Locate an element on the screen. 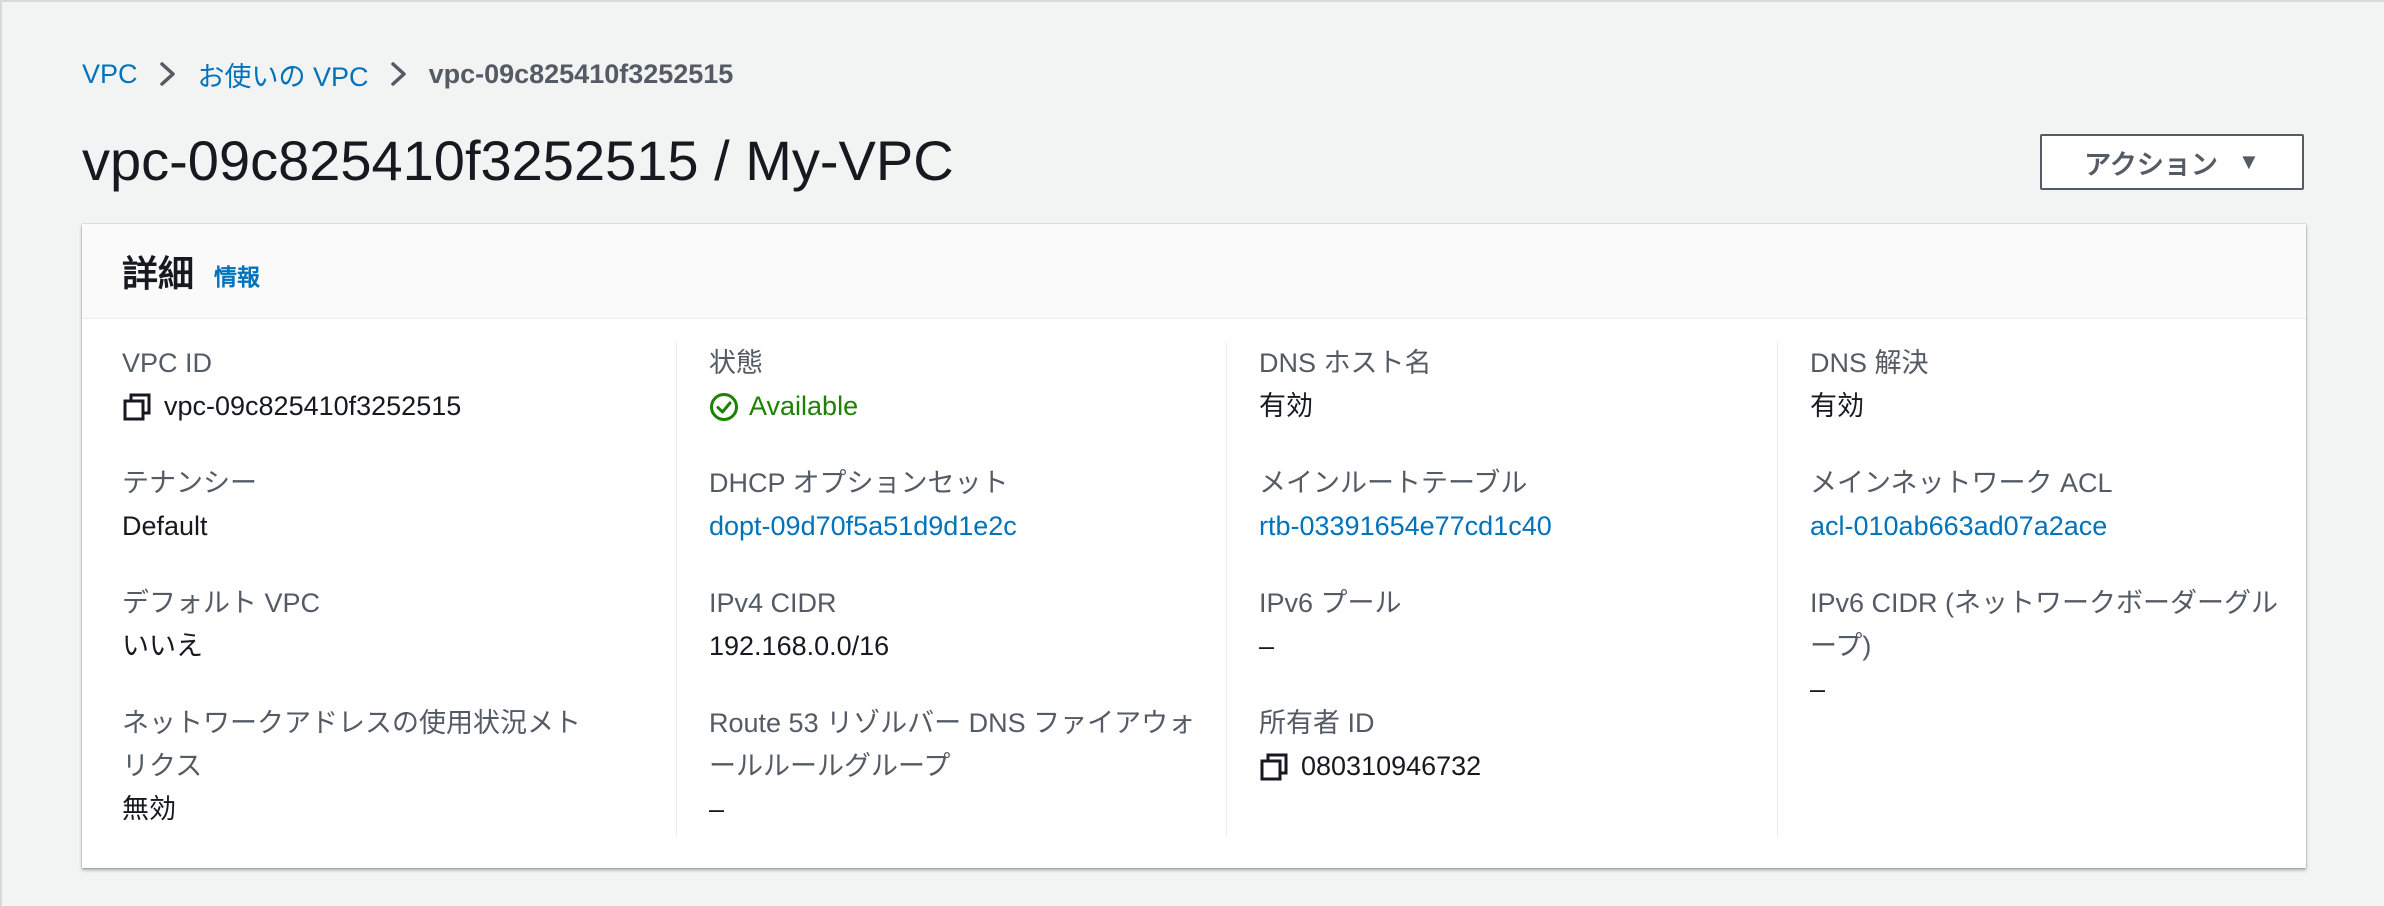  field-default-vpc: デフォルト VPC いいえ is located at coordinates (372, 625).